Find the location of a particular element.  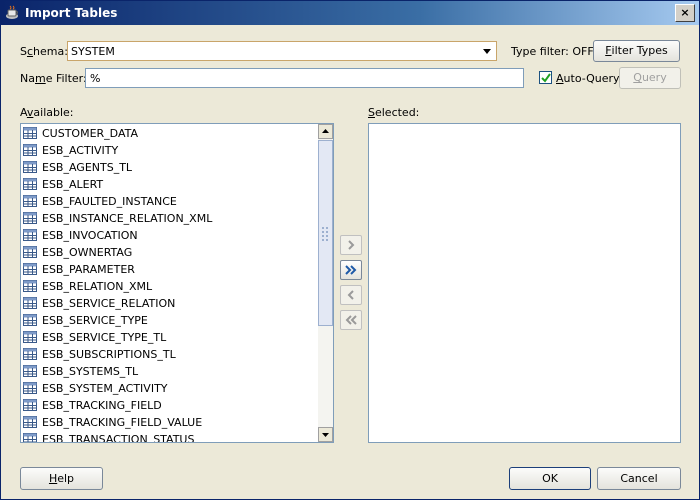

scroll-down-button is located at coordinates (325, 434).